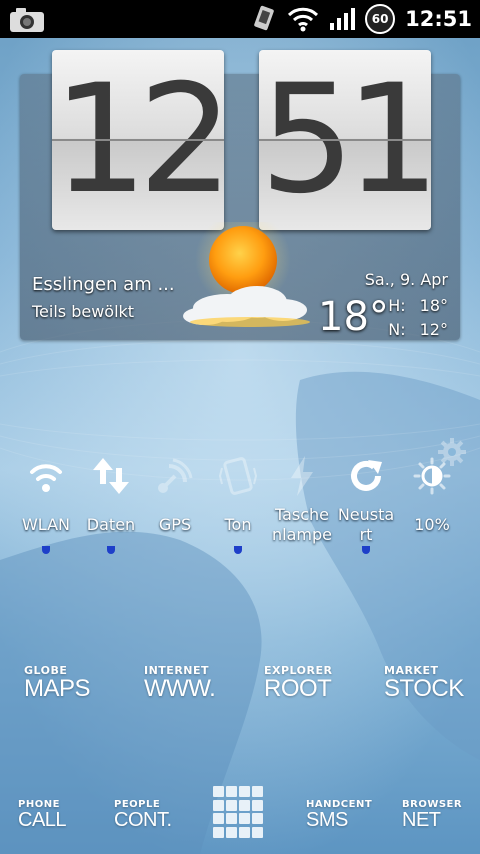 The image size is (480, 854). I want to click on camera-icon, so click(27, 20).